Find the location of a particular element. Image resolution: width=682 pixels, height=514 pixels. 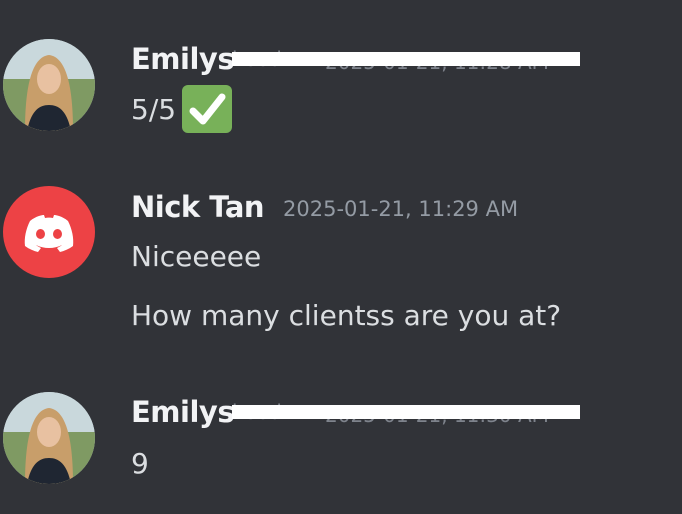

discord-avatar is located at coordinates (49, 232).